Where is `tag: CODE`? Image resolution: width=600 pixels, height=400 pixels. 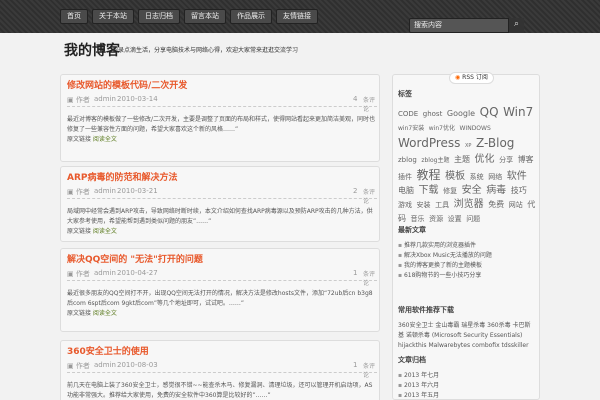
tag: CODE is located at coordinates (408, 114).